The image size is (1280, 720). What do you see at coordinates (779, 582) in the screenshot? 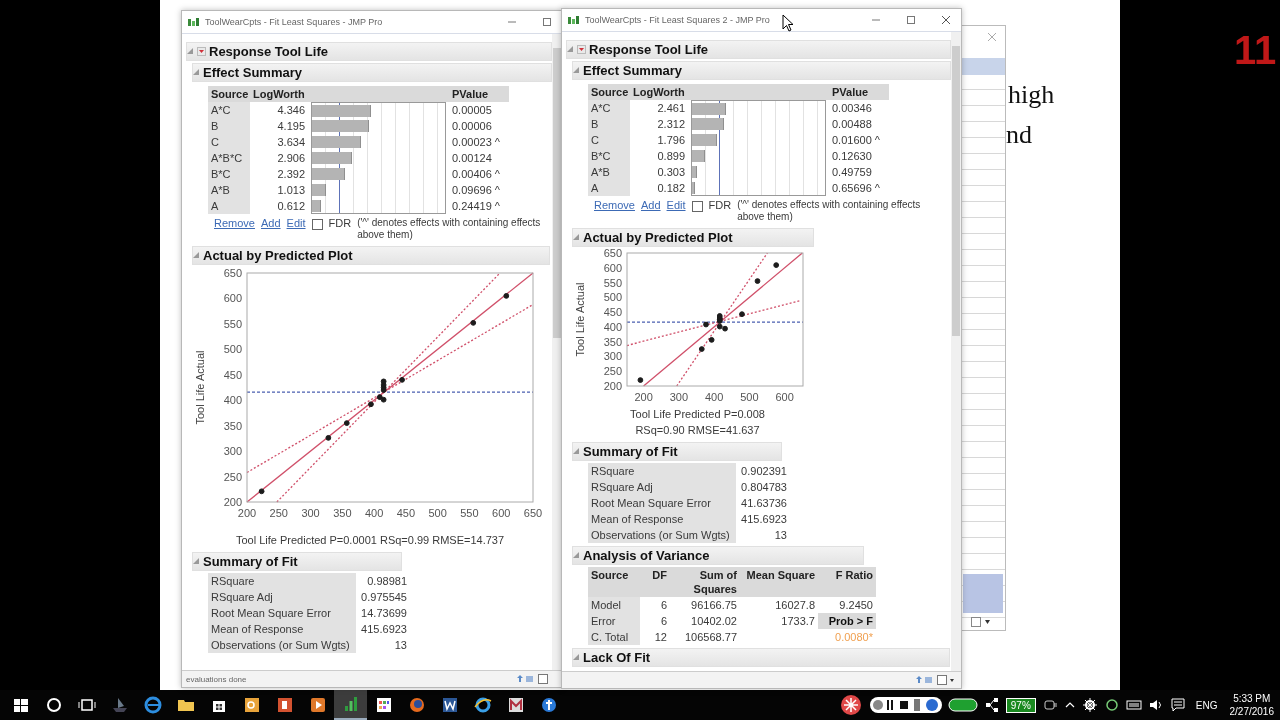
I see `column-header: Mean Square` at bounding box center [779, 582].